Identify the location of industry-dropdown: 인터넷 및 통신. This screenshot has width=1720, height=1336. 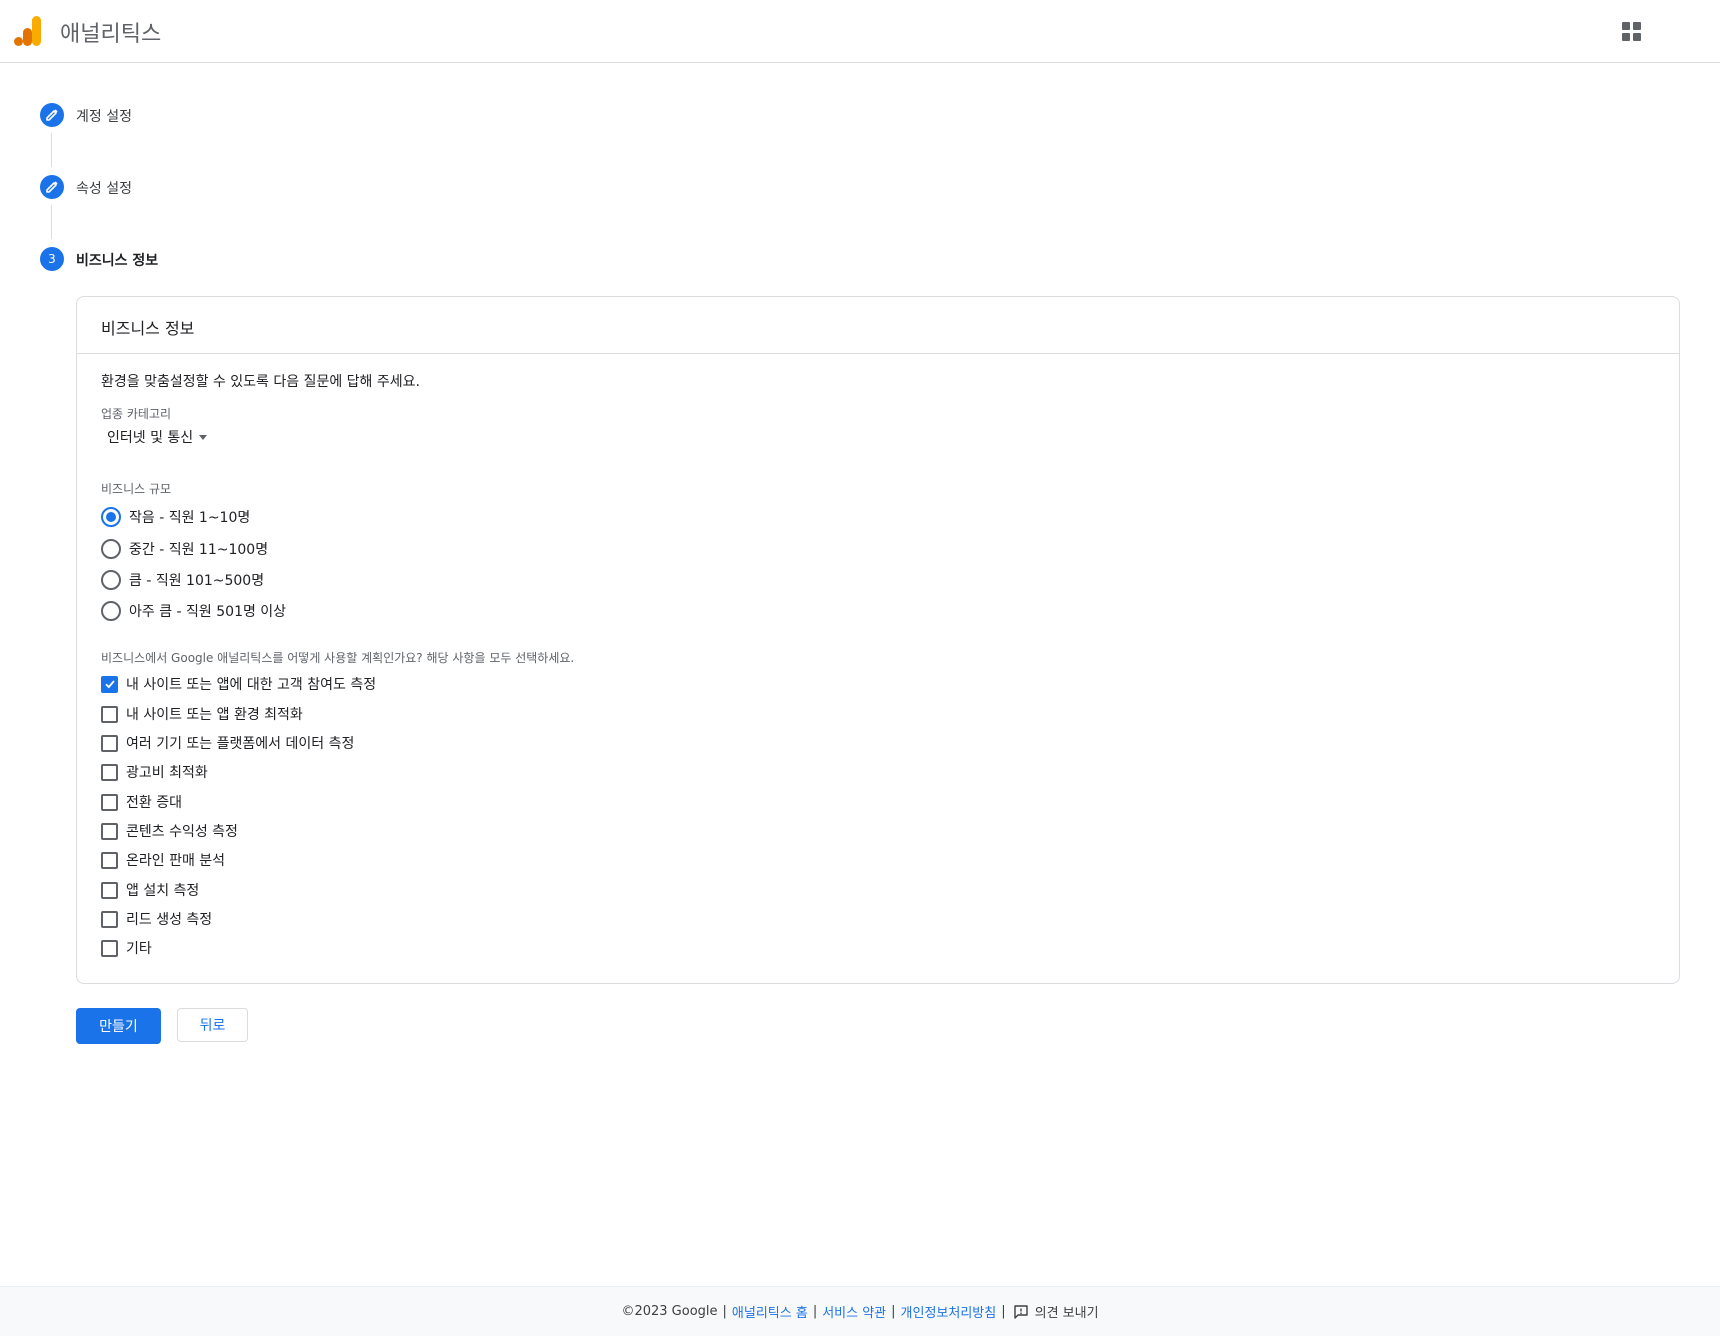
(157, 437).